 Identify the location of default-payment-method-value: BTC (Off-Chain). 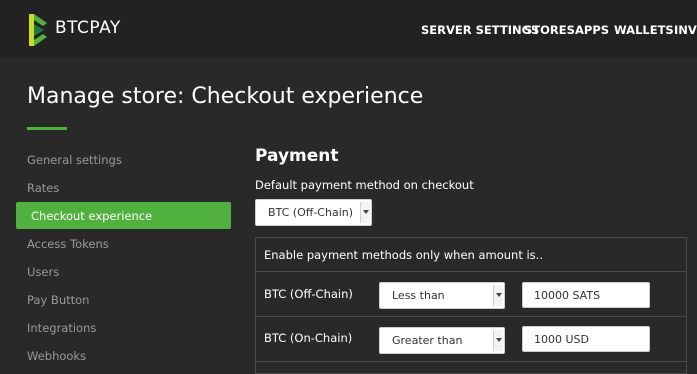
(311, 212).